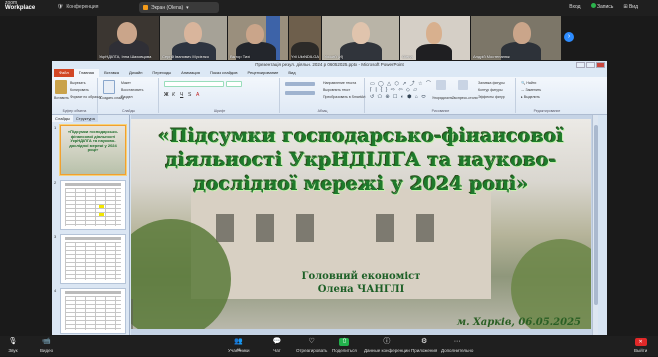 Image resolution: width=658 pixels, height=357 pixels. Describe the element at coordinates (109, 87) in the screenshot. I see `new-slide-icon` at that location.